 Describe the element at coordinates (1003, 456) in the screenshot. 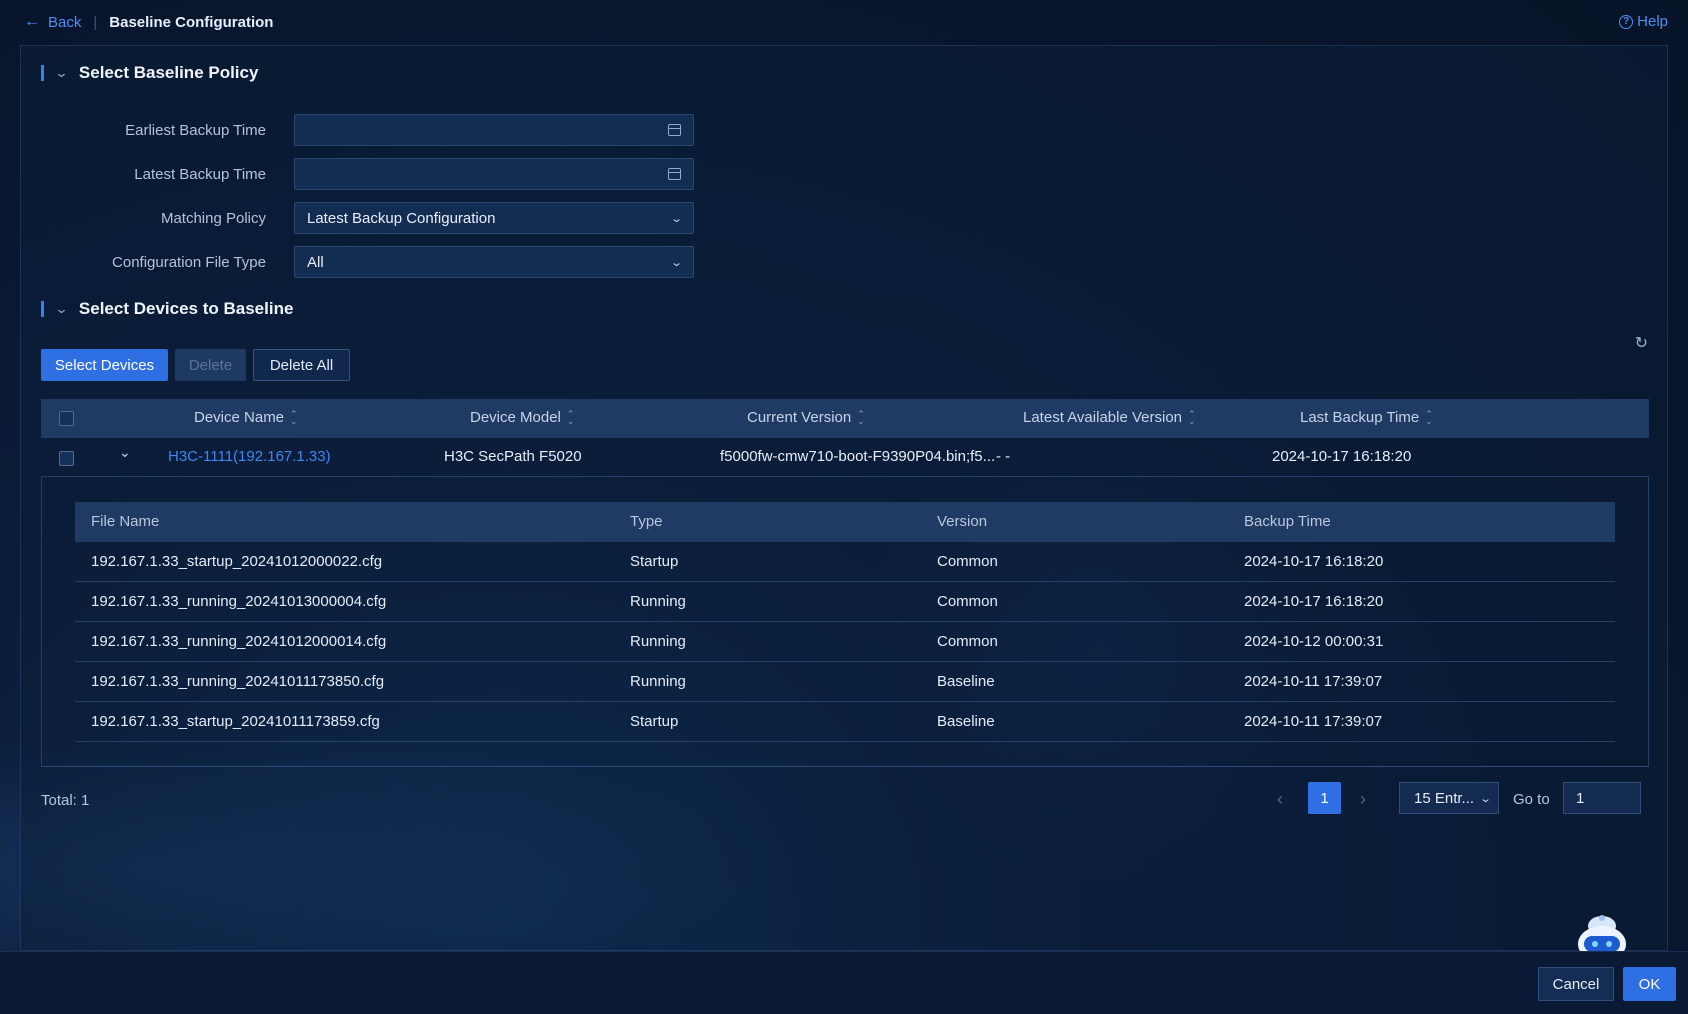

I see `latest-available-version-cell: - -` at that location.